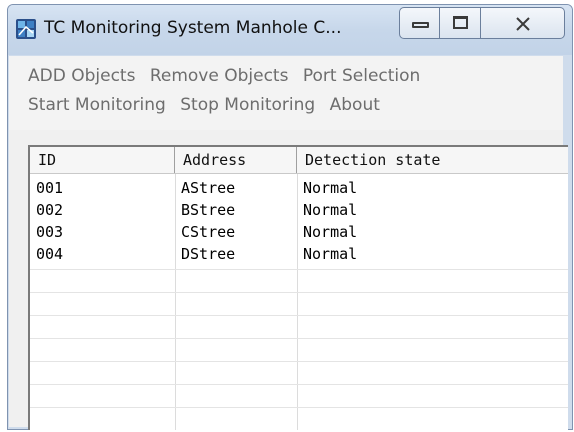  What do you see at coordinates (299, 189) in the screenshot?
I see `table-row: 001 AStree Normal` at bounding box center [299, 189].